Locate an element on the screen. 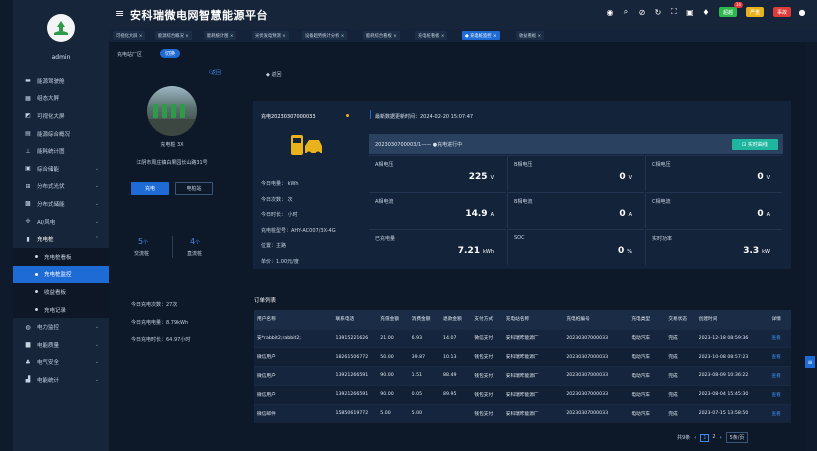  sidebar-item: ▟ 电能统计 ⌄ is located at coordinates (61, 380).